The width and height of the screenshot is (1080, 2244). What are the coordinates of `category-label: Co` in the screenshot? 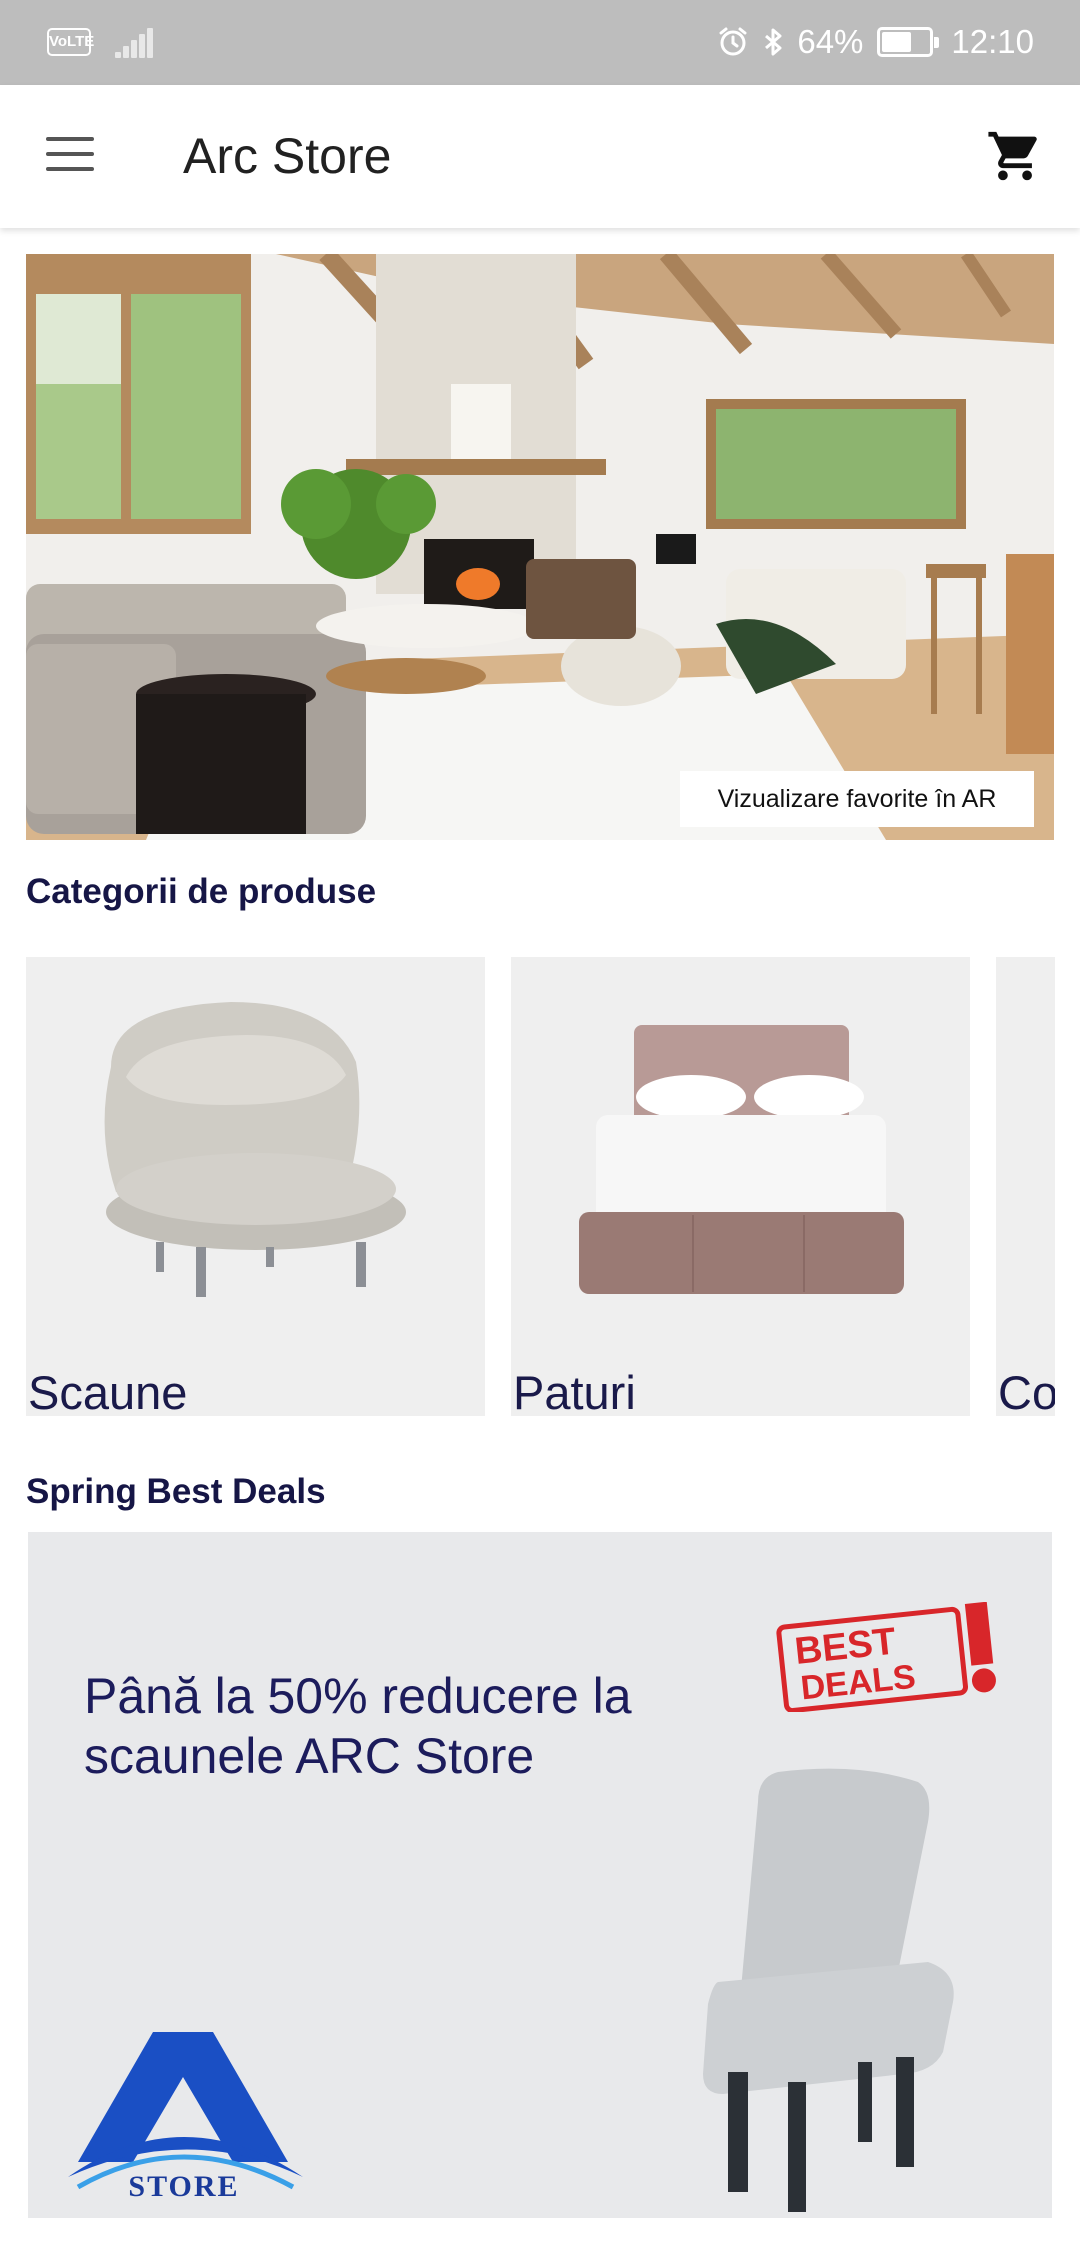 It's located at (1026, 1391).